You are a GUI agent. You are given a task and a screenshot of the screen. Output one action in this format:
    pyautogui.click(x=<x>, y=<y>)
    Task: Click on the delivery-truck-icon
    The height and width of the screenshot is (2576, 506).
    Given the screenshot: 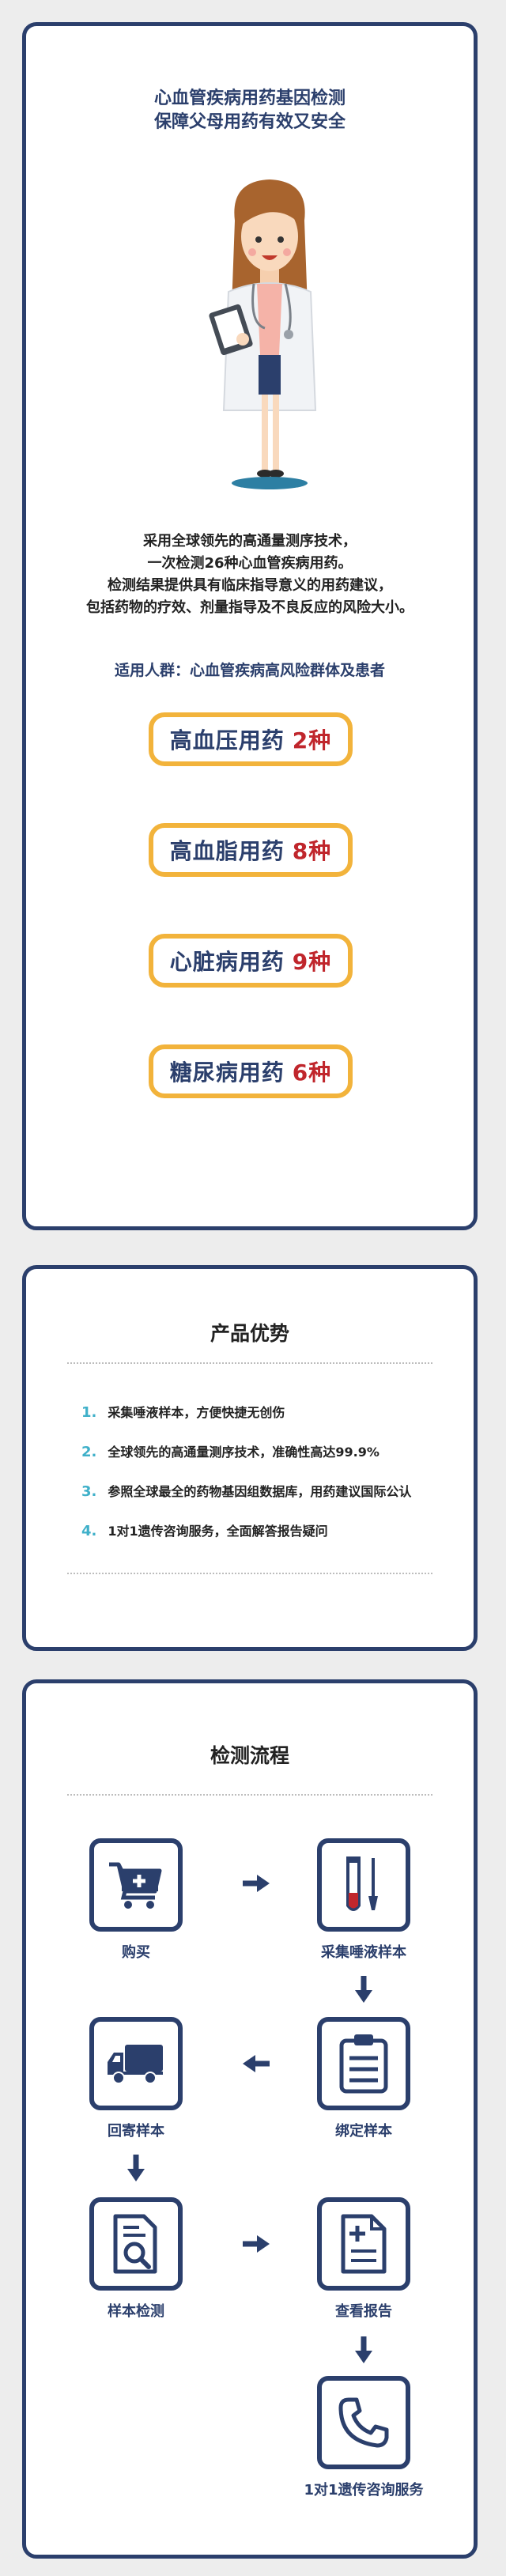 What is the action you would take?
    pyautogui.click(x=135, y=2064)
    